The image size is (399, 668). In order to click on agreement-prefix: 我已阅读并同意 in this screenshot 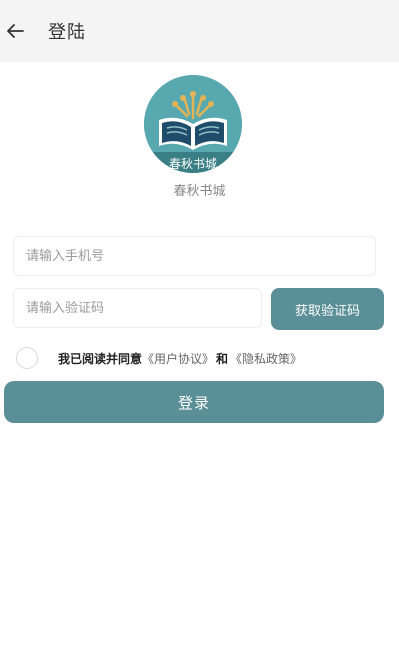, I will do `click(100, 358)`.